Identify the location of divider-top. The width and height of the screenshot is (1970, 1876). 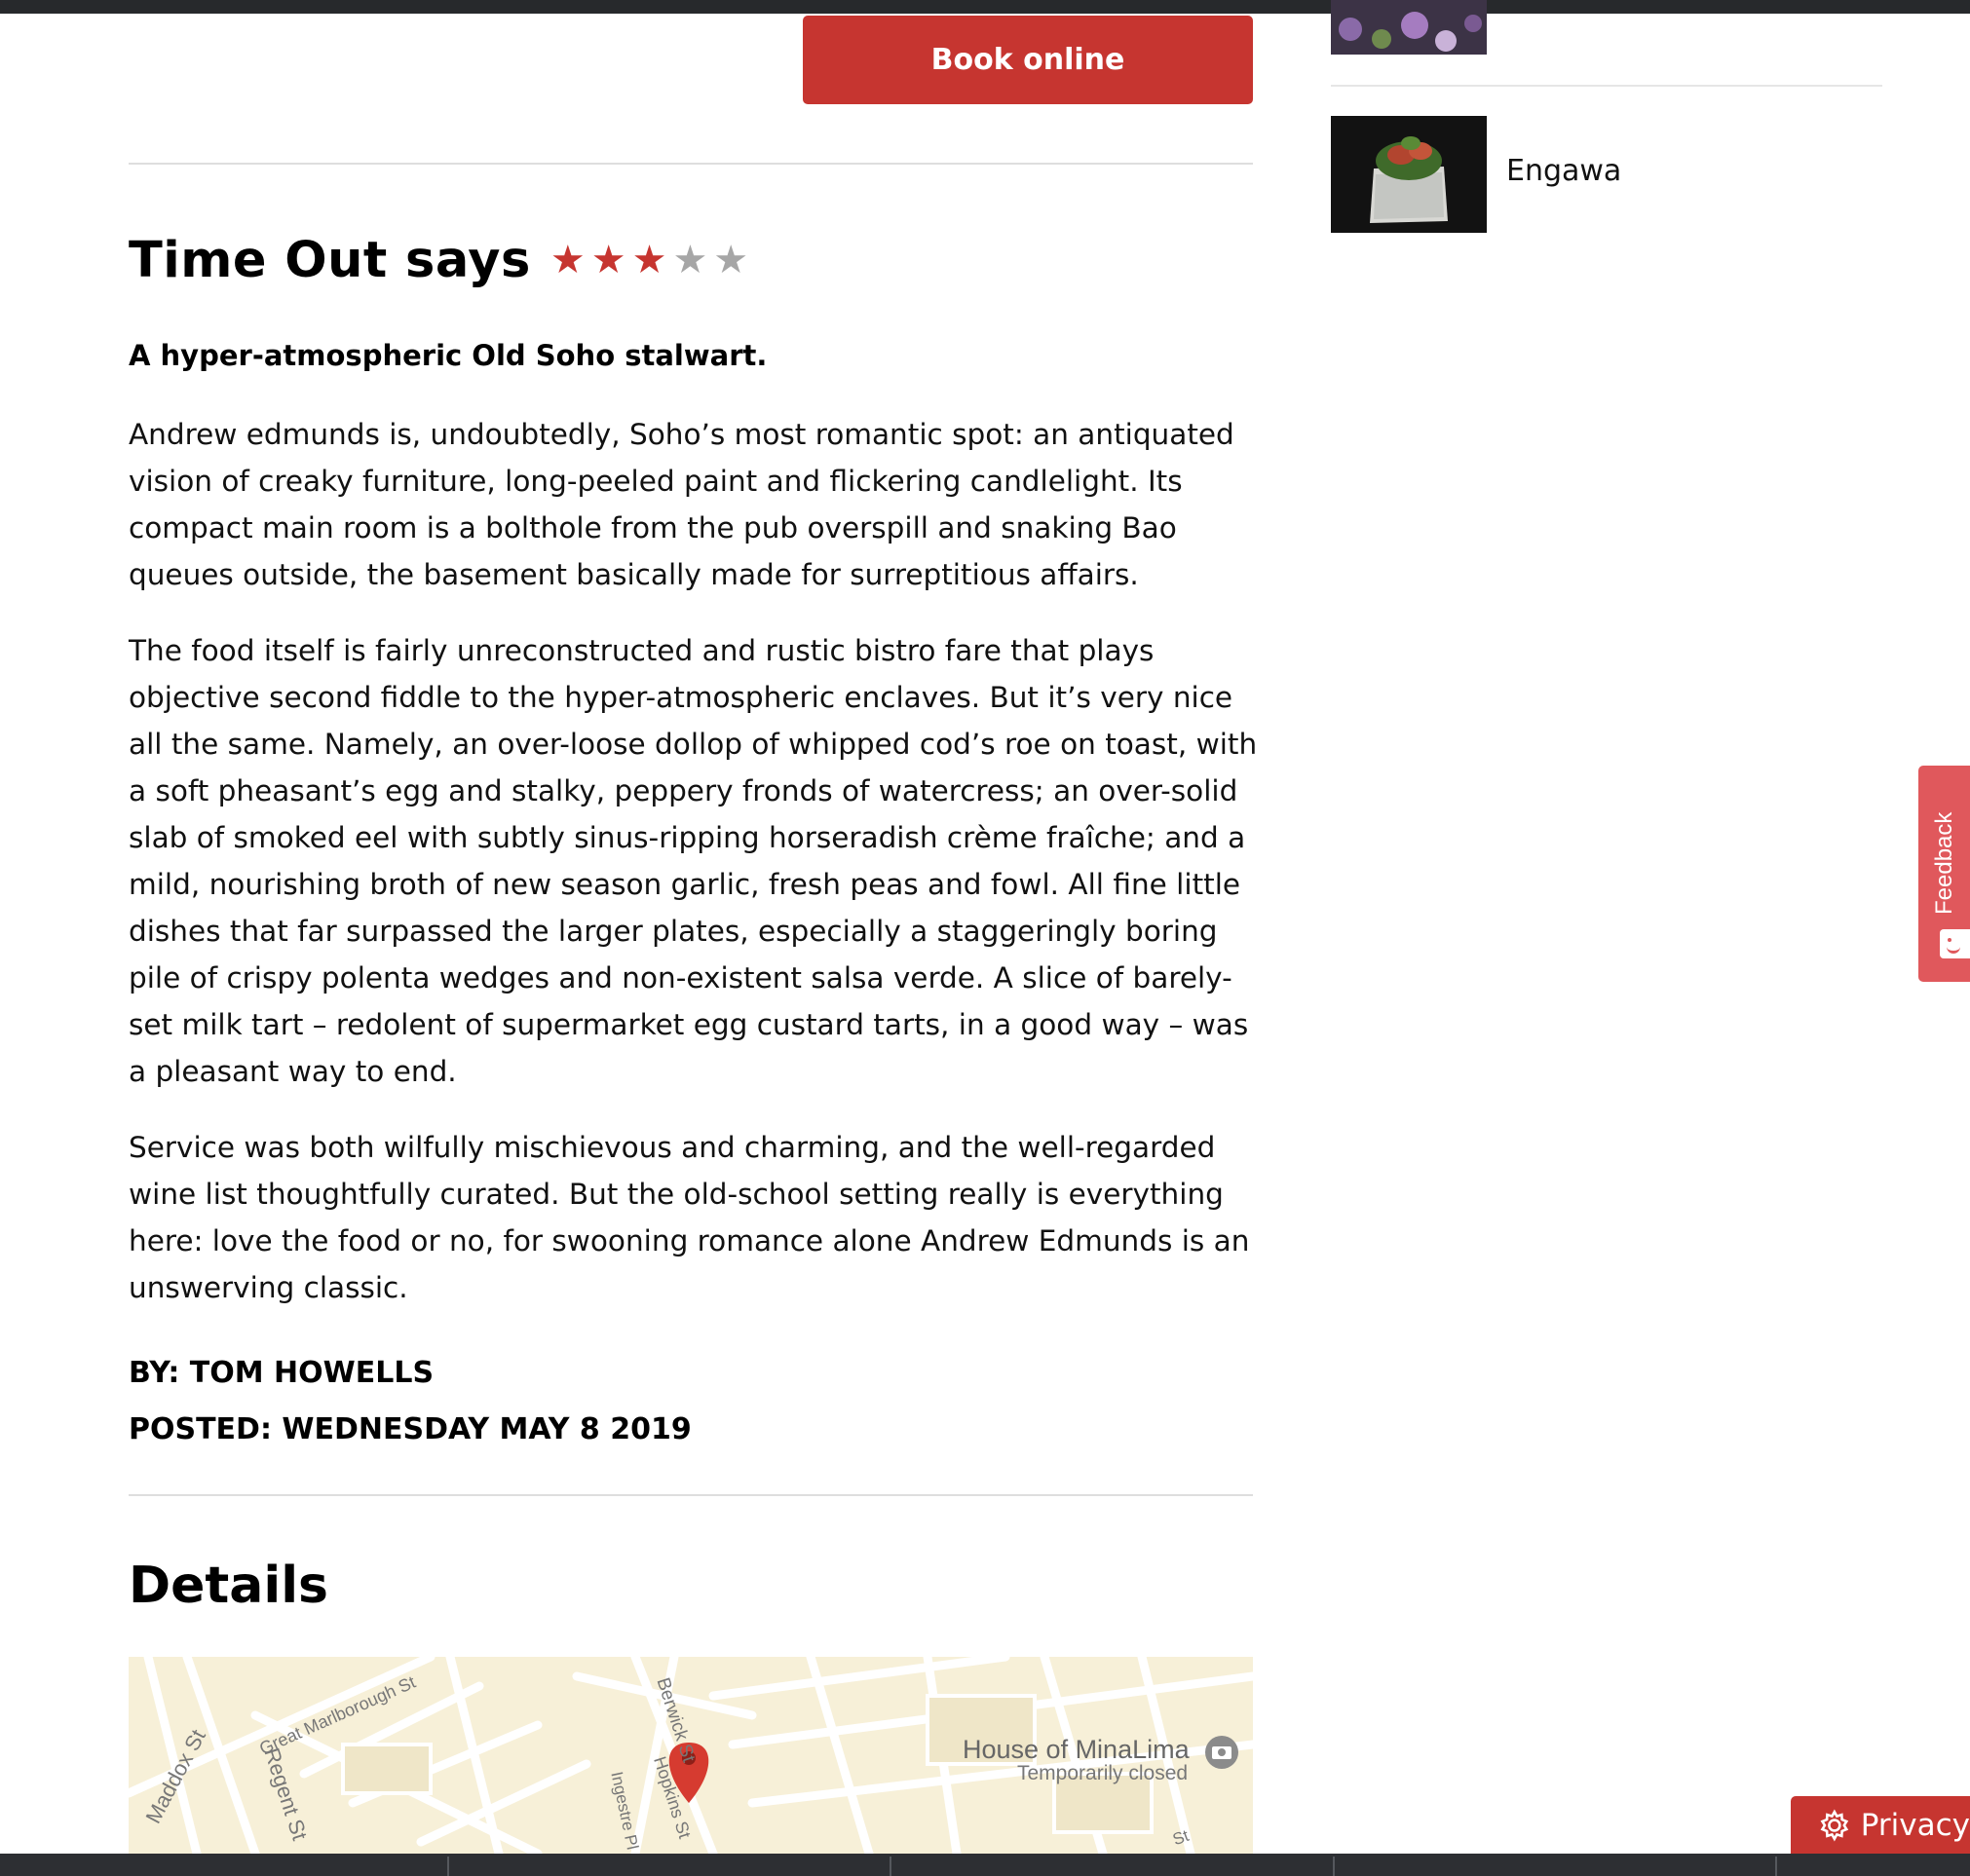
(691, 164).